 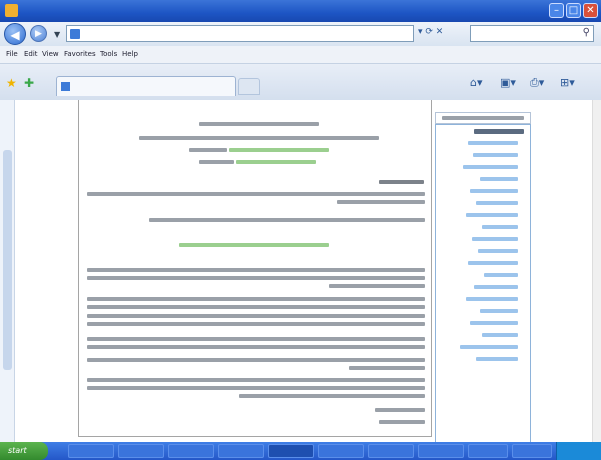 I want to click on green-link-line, so click(x=254, y=245).